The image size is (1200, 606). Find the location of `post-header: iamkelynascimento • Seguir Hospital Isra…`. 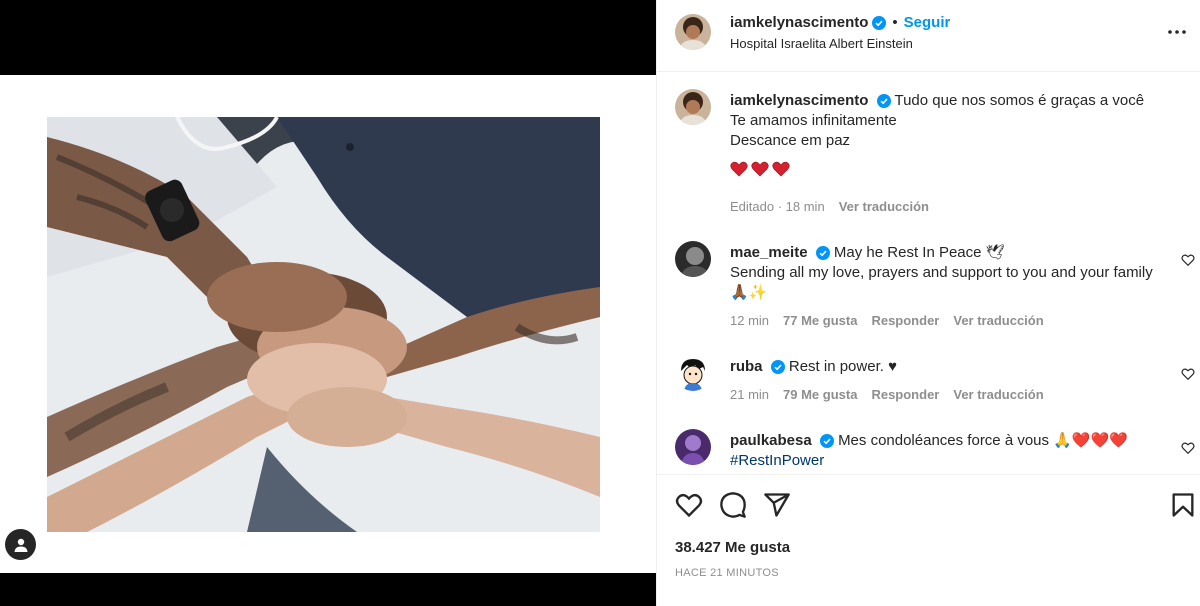

post-header: iamkelynascimento • Seguir Hospital Isra… is located at coordinates (928, 36).